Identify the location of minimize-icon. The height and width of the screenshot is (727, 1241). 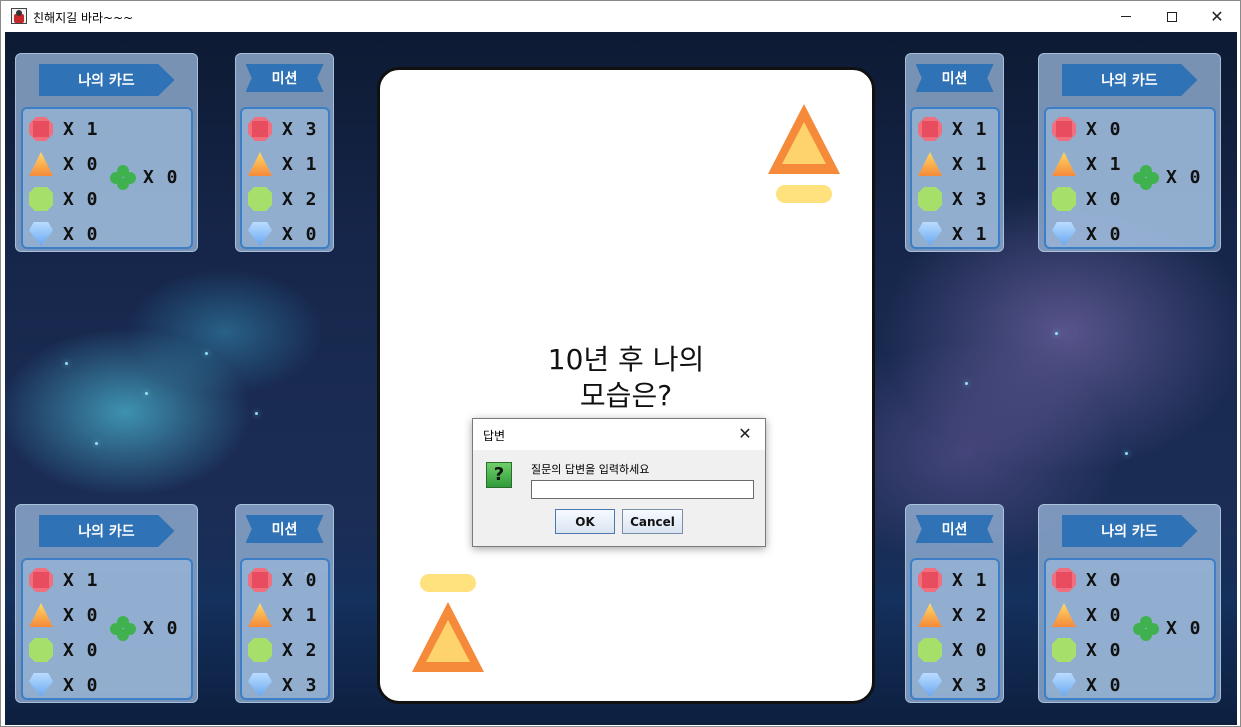
(1126, 16).